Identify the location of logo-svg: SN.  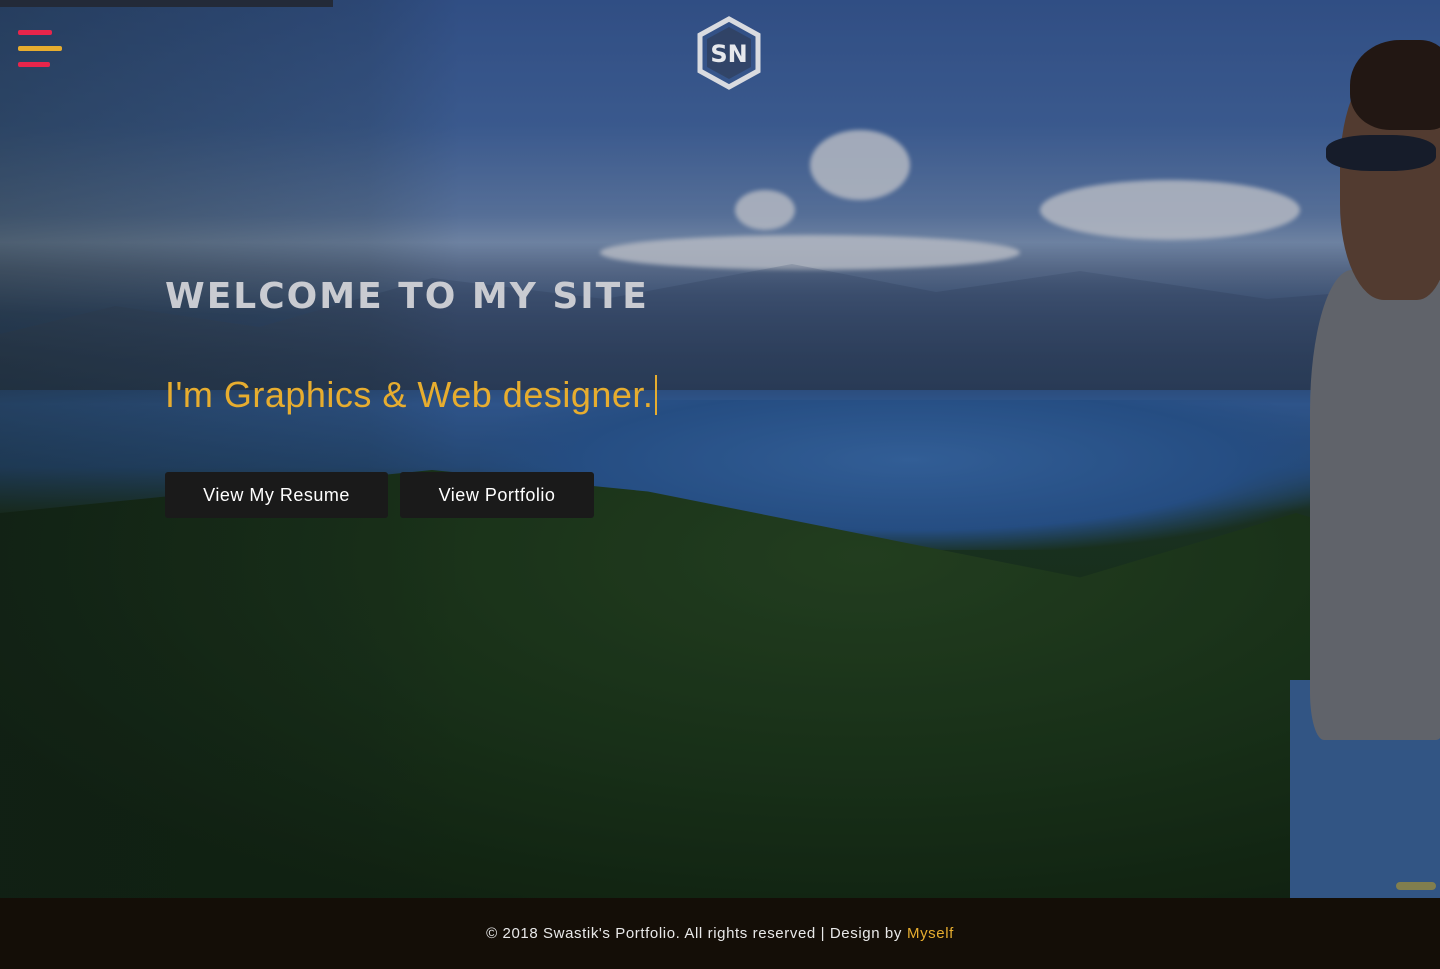
(729, 53).